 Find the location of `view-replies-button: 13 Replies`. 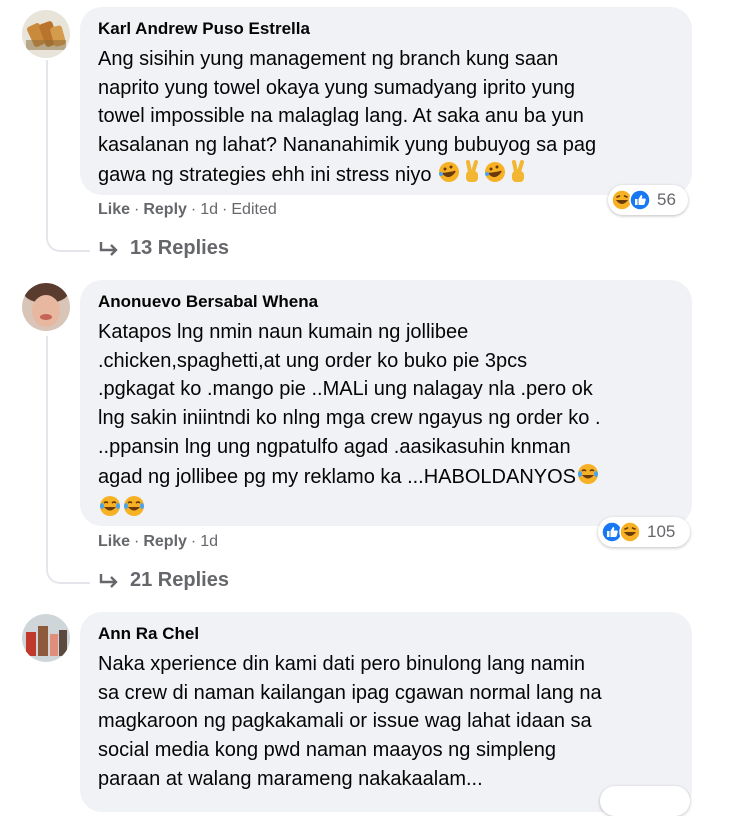

view-replies-button: 13 Replies is located at coordinates (163, 248).